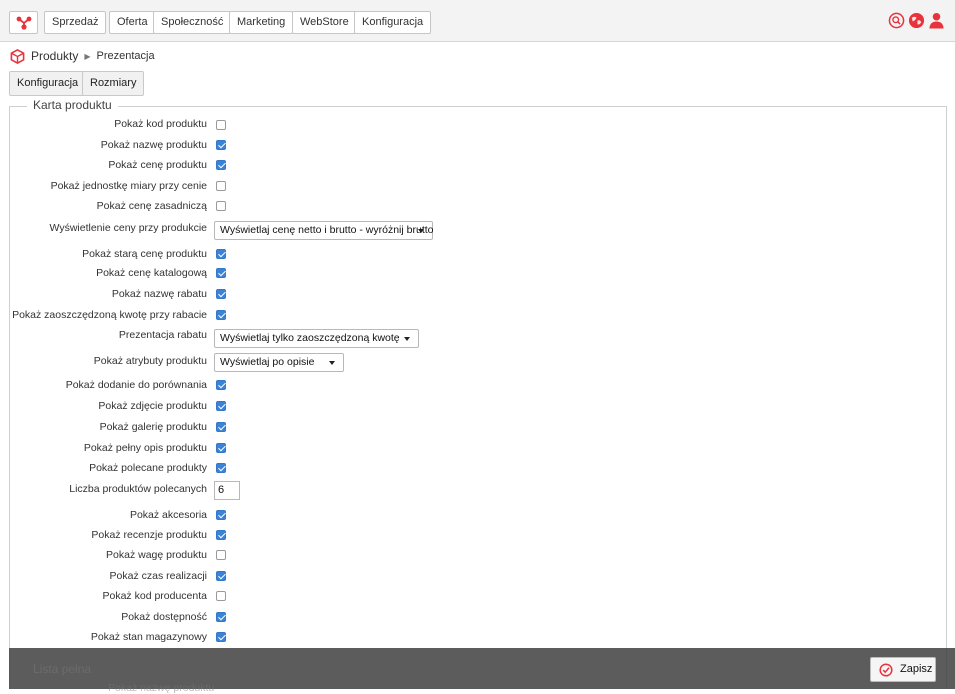 Image resolution: width=955 pixels, height=694 pixels. Describe the element at coordinates (221, 273) in the screenshot. I see `checkbox-pokaz-cene-katalogowa` at that location.